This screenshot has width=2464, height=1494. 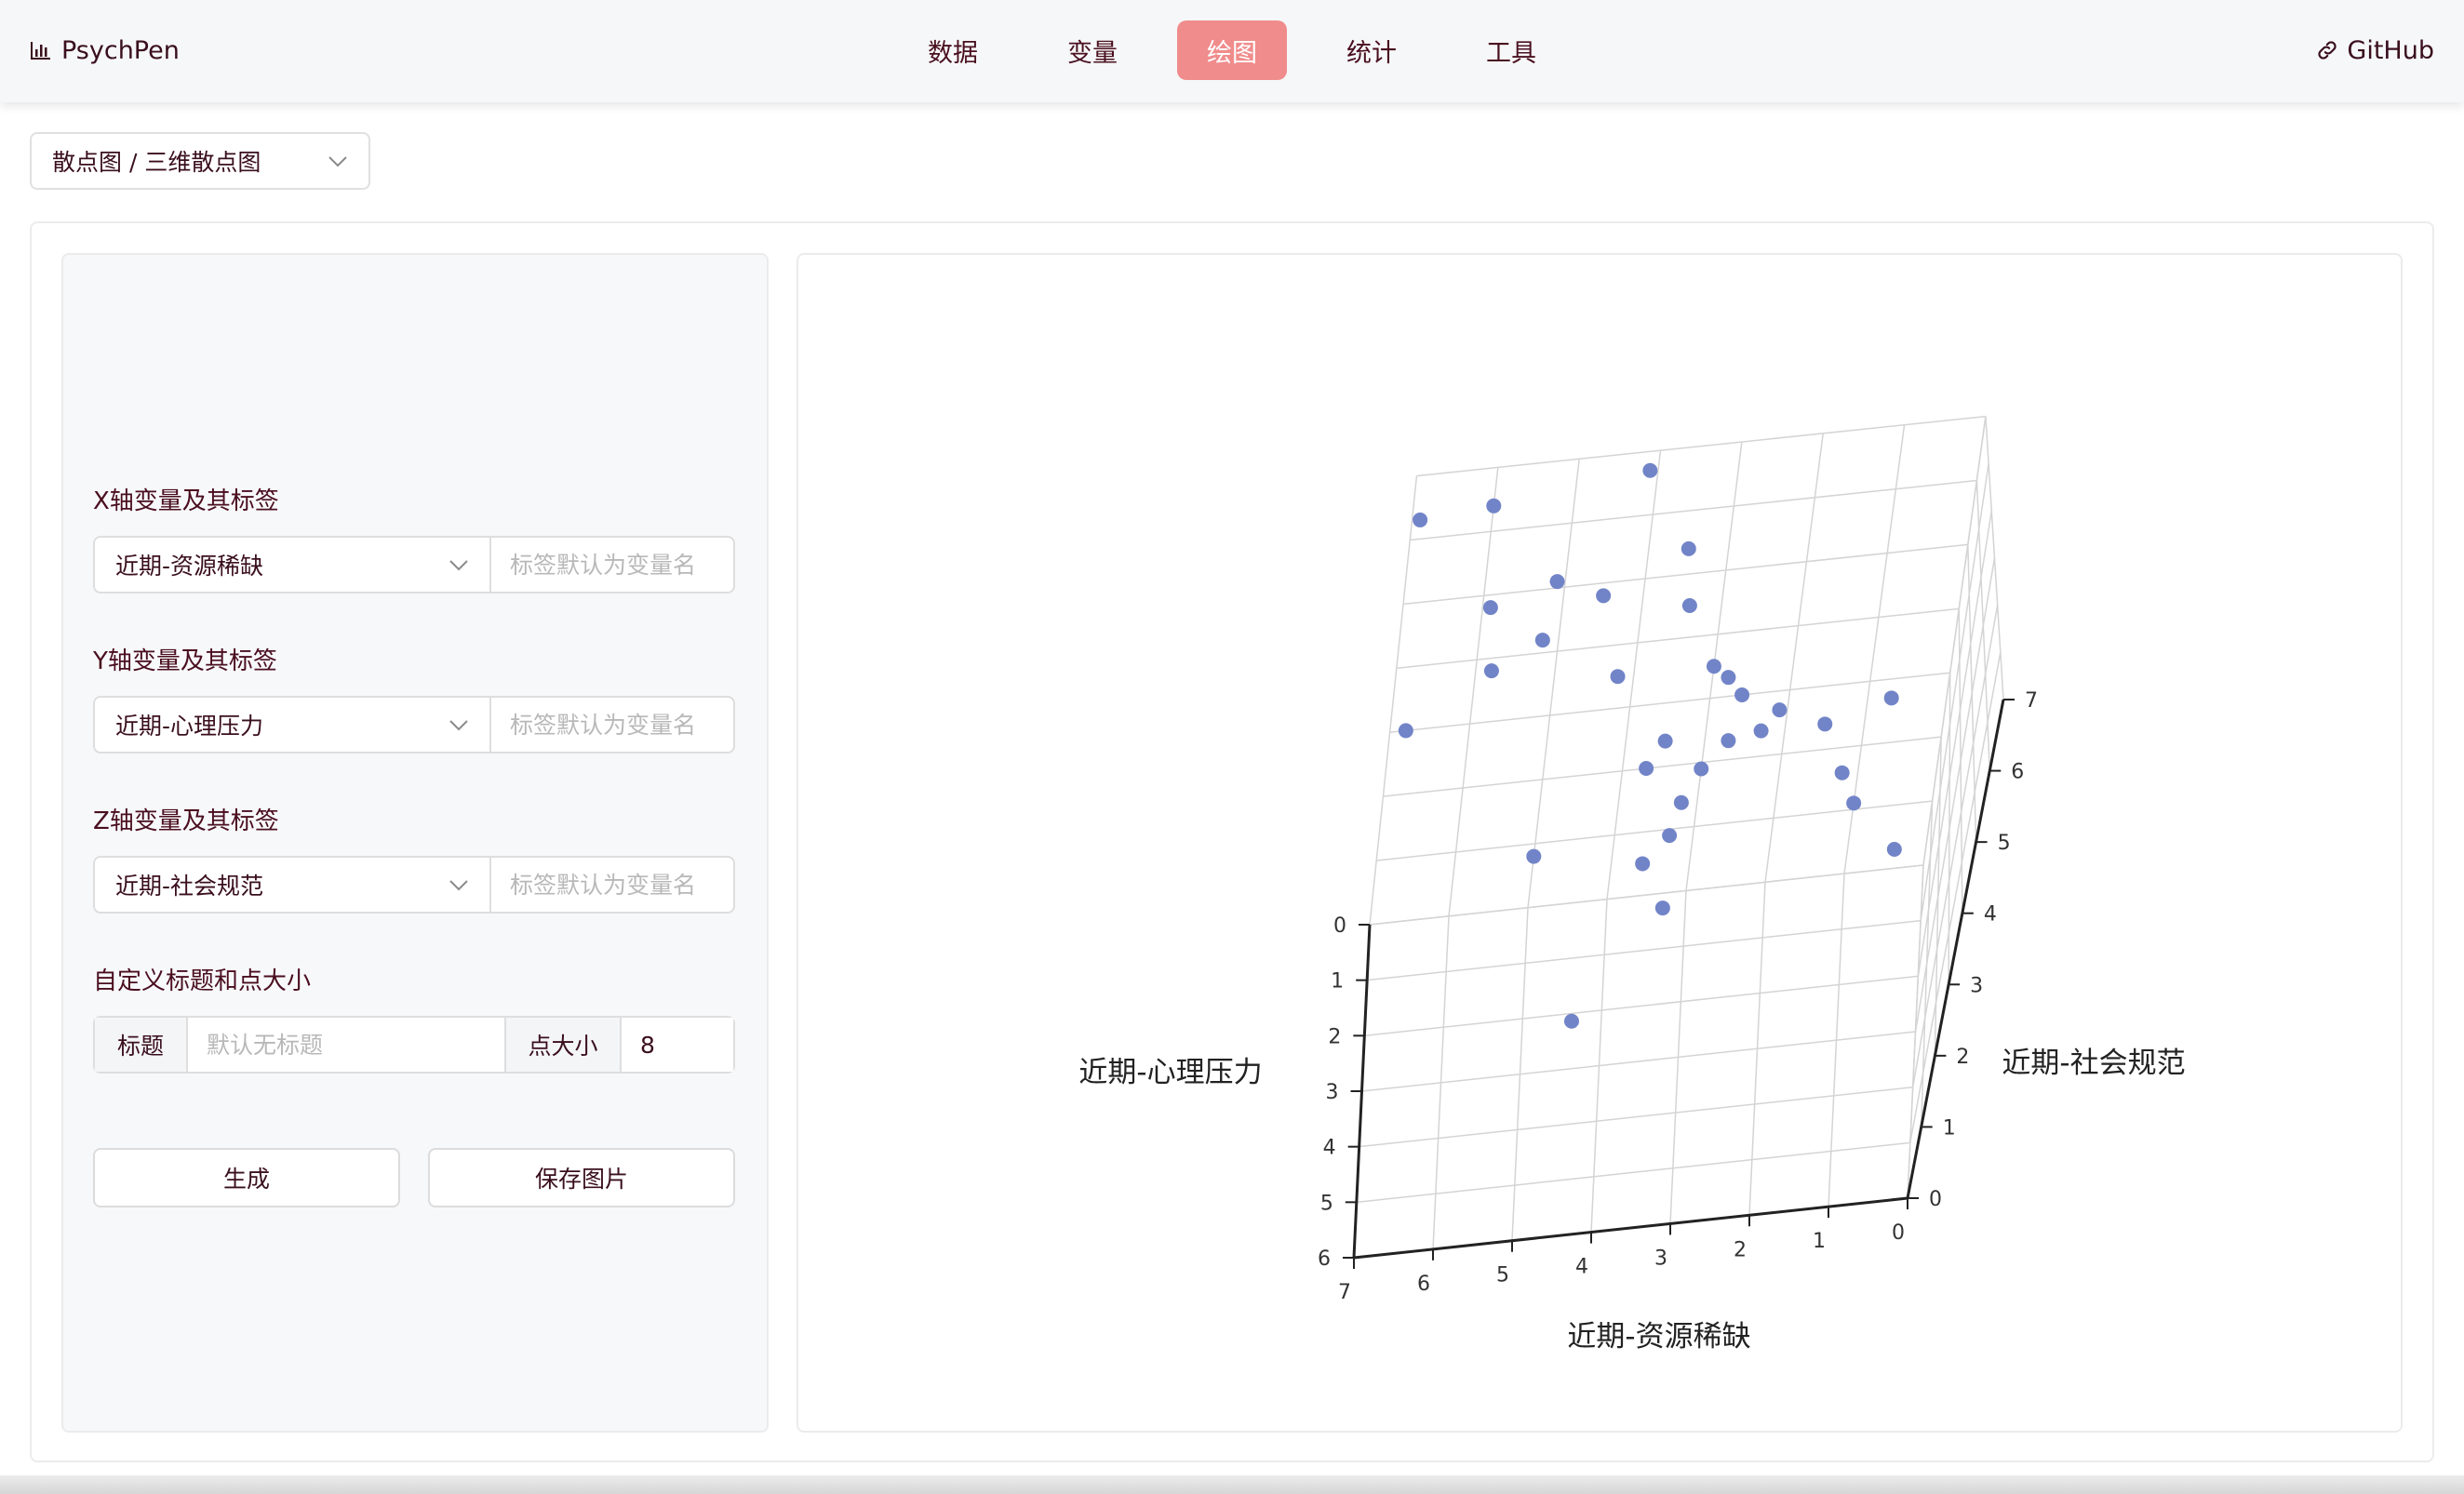 What do you see at coordinates (1976, 985) in the screenshot?
I see `z-tick-label: 3` at bounding box center [1976, 985].